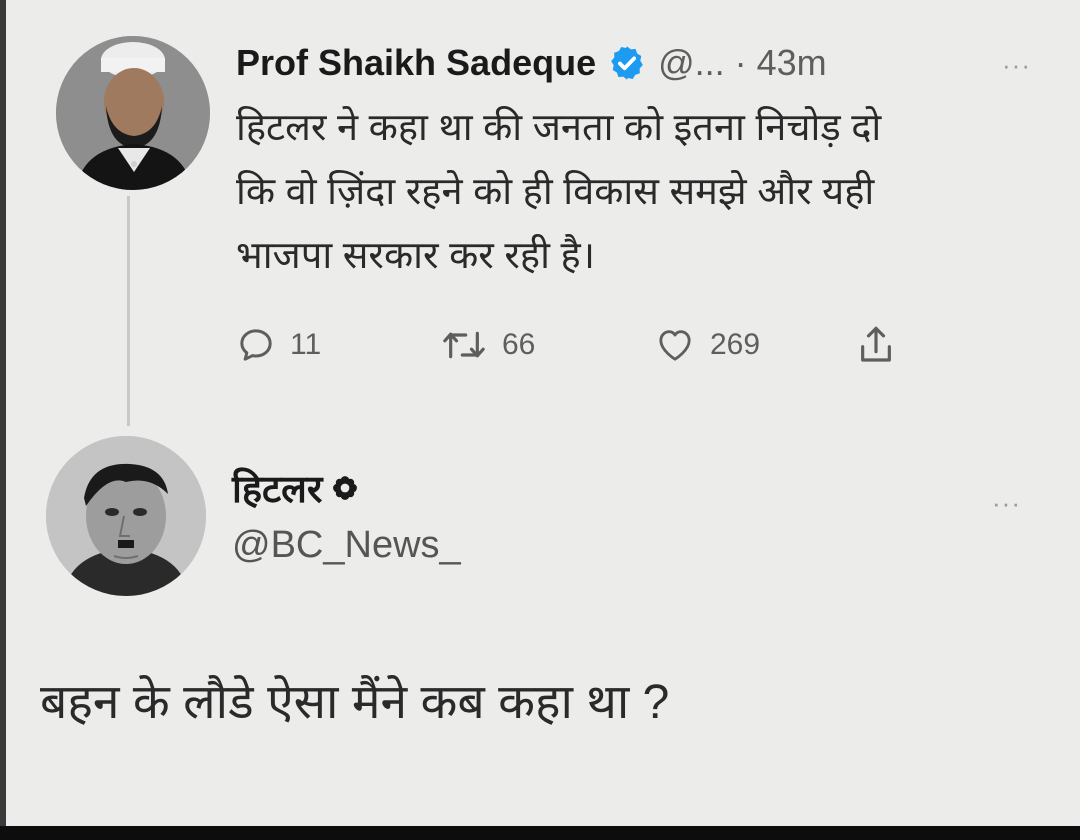  What do you see at coordinates (346, 545) in the screenshot?
I see `author-handle: @BC_News_` at bounding box center [346, 545].